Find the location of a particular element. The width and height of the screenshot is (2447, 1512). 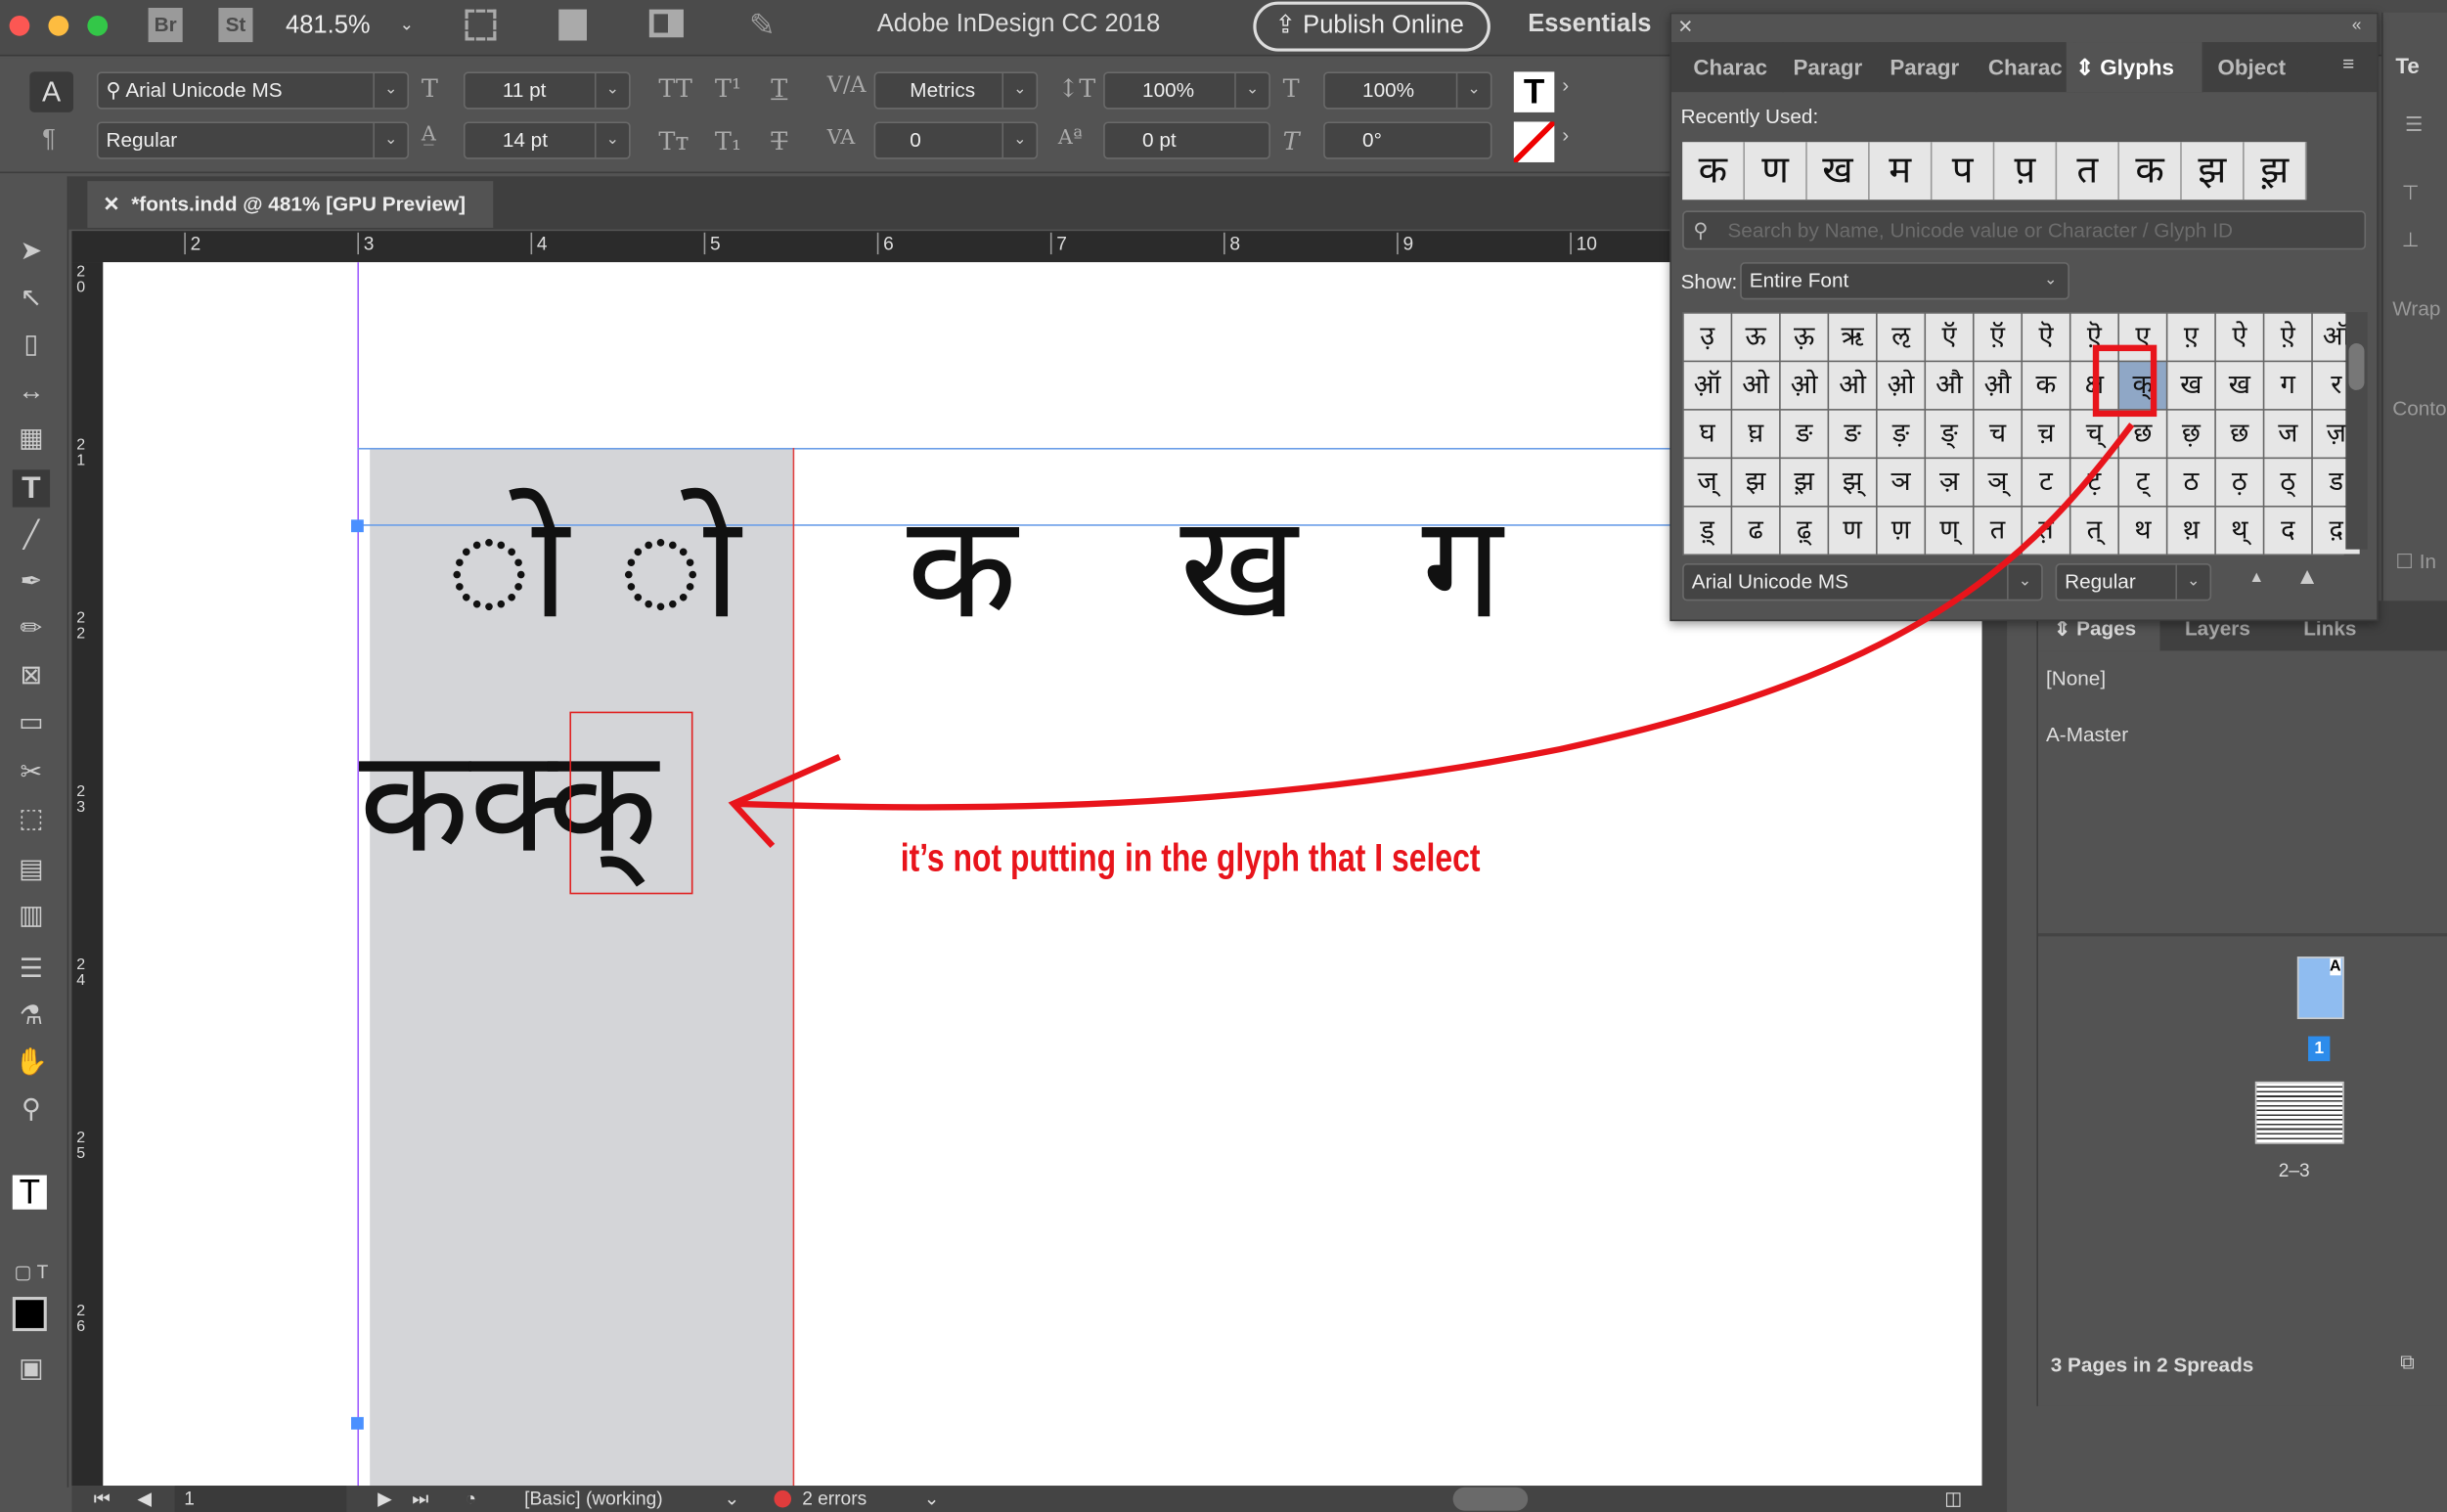

selected-glyph-highlight is located at coordinates (2125, 381).